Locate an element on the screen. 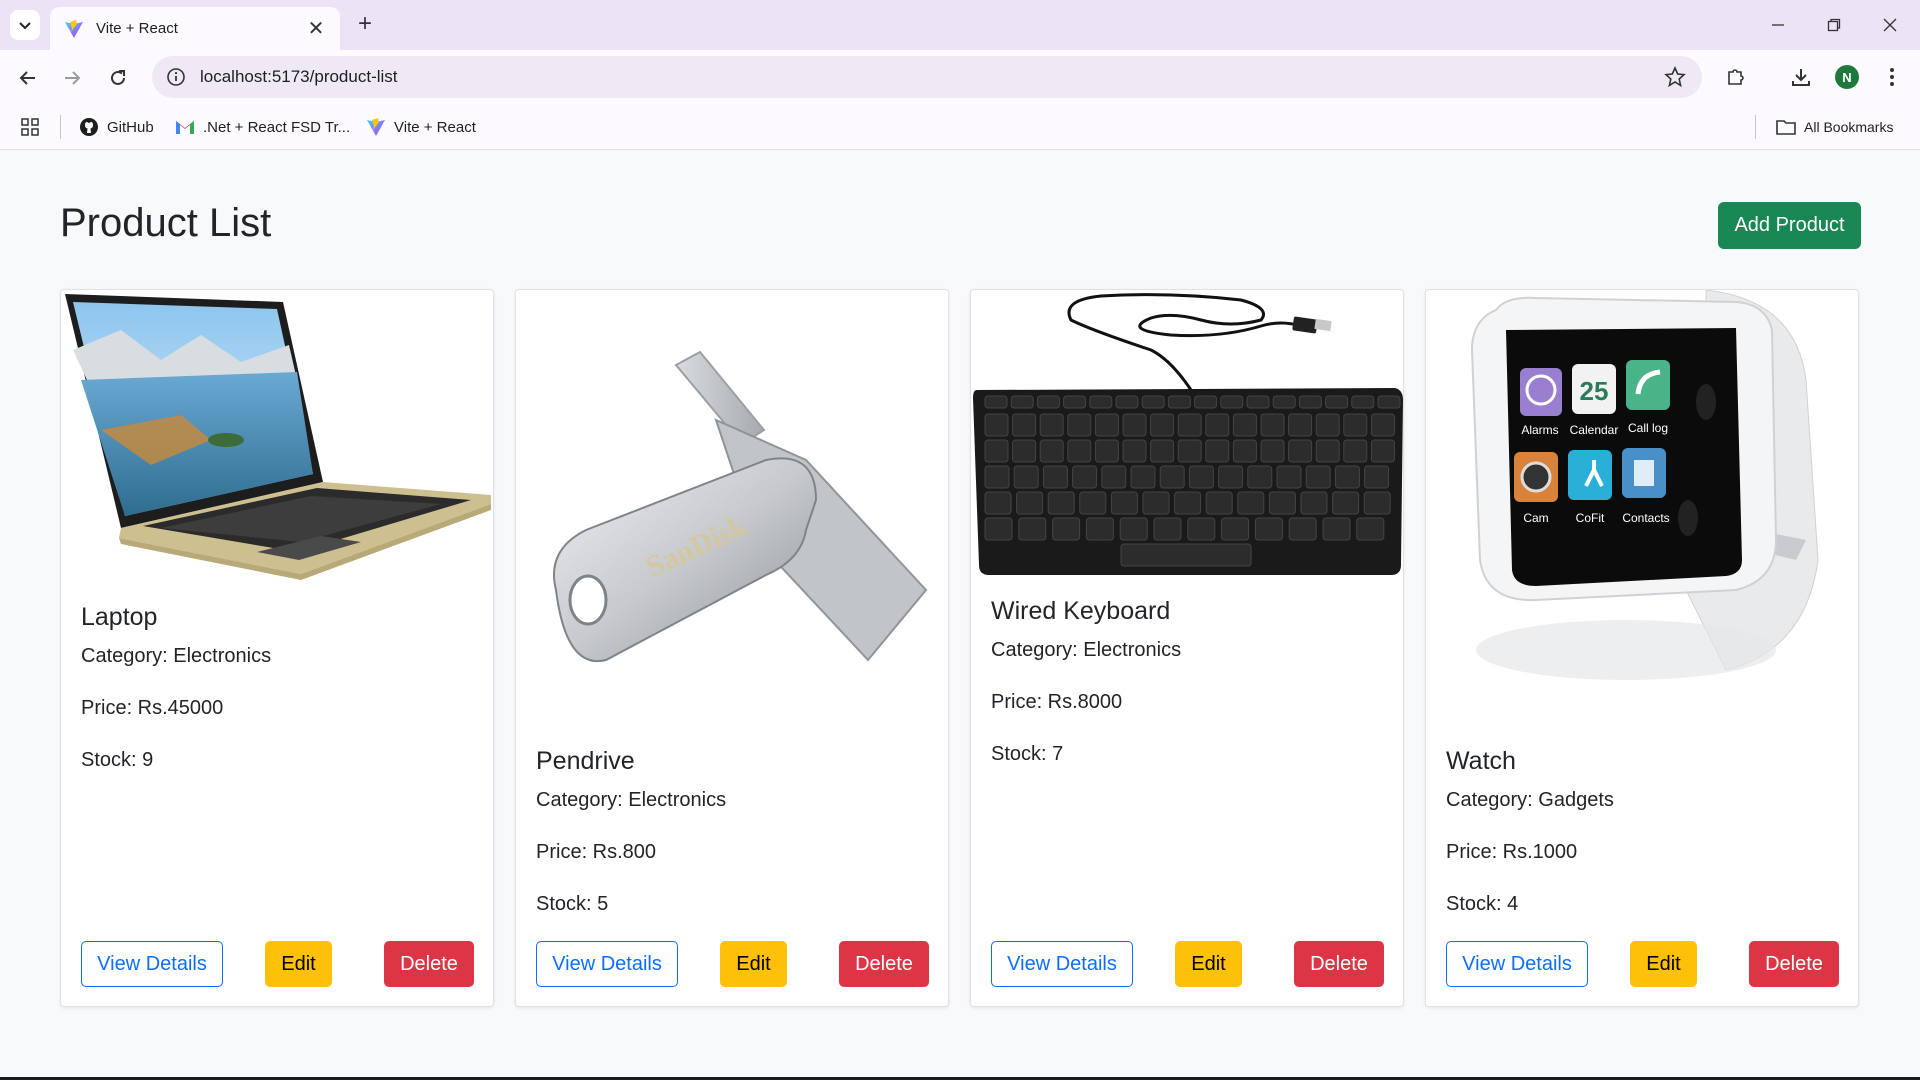 Image resolution: width=1920 pixels, height=1080 pixels. folder-icon is located at coordinates (1786, 127).